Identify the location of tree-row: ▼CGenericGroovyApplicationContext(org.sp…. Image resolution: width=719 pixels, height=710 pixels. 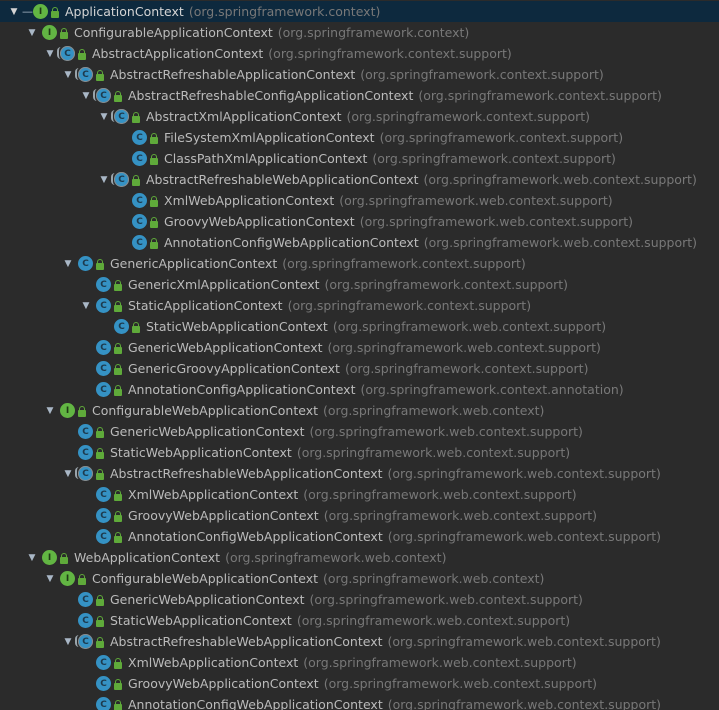
(359, 368).